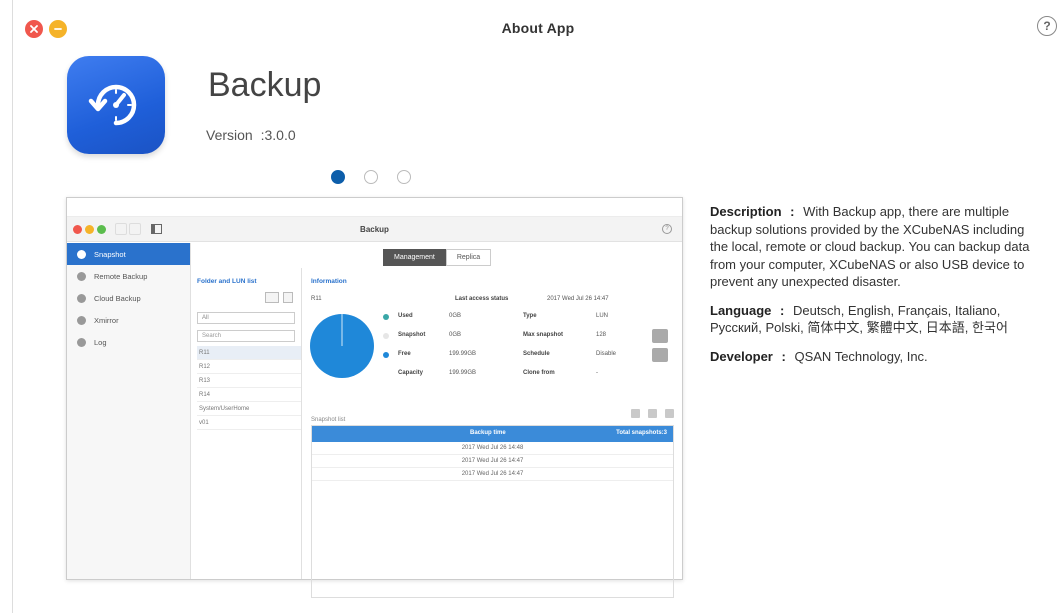  I want to click on preview-title: Backup, so click(374, 229).